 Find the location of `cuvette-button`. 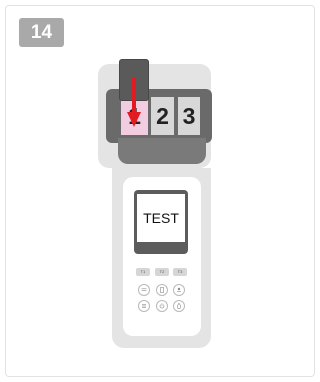

cuvette-button is located at coordinates (162, 290).